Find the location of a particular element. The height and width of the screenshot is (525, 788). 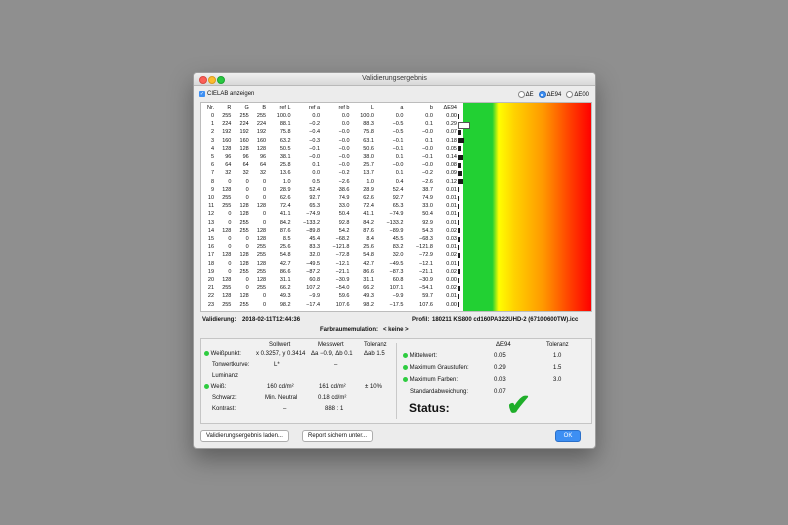

radio-de94-circle is located at coordinates (542, 94).